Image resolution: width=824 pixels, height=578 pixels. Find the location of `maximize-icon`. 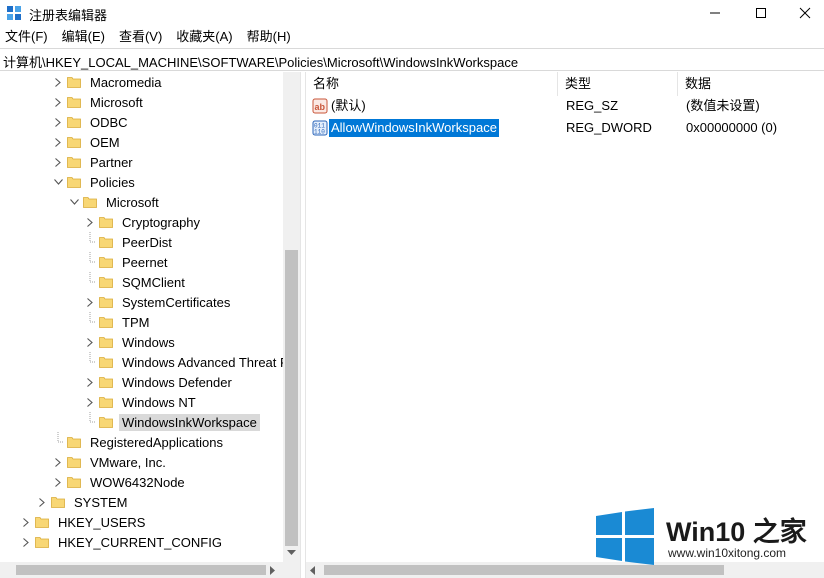

maximize-icon is located at coordinates (761, 13).